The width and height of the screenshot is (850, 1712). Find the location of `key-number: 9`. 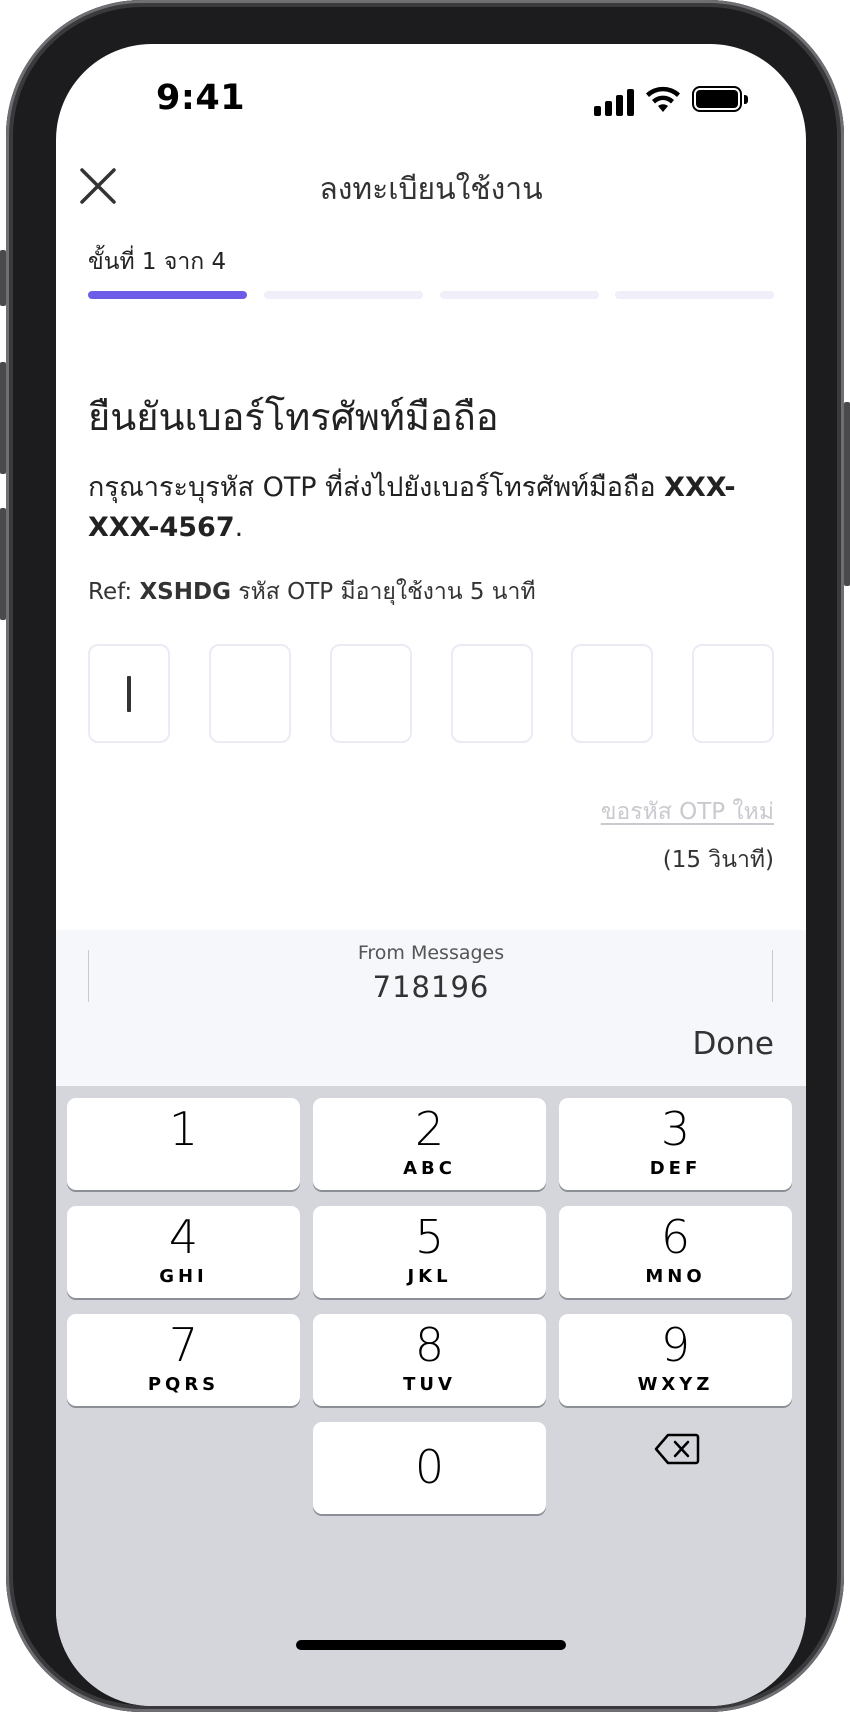

key-number: 9 is located at coordinates (675, 1345).